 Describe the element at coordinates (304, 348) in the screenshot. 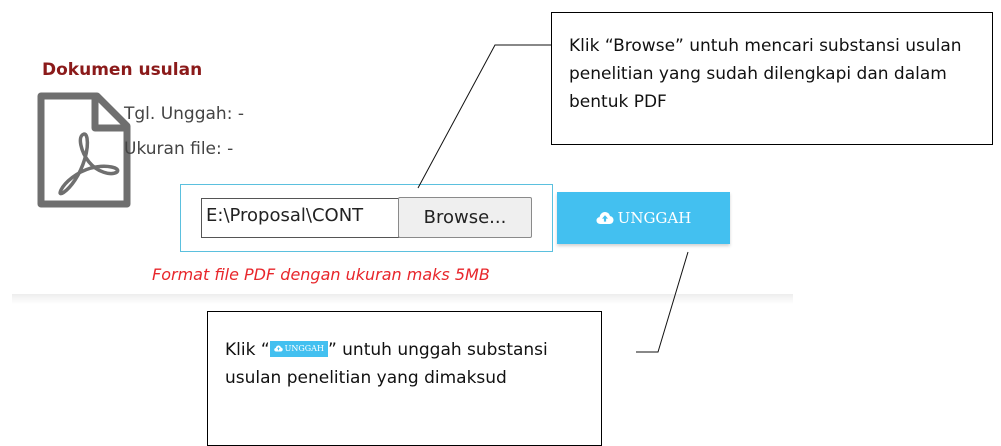

I see `inline-upload-label: UNGGAH` at that location.